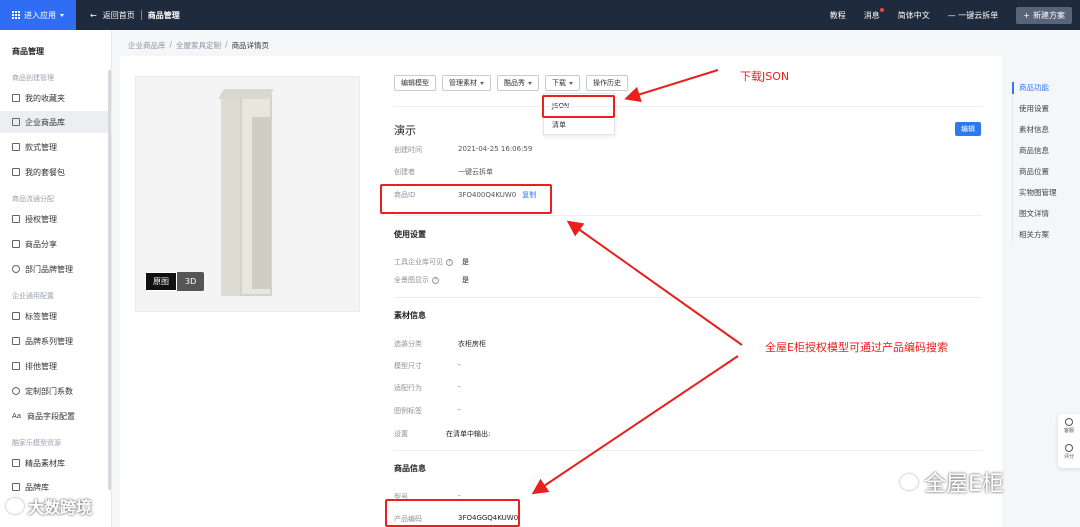 This screenshot has height=527, width=1080. What do you see at coordinates (856, 347) in the screenshot?
I see `annotation-search-tip: 全屋E柜授权模型可通过产品编码搜索` at bounding box center [856, 347].